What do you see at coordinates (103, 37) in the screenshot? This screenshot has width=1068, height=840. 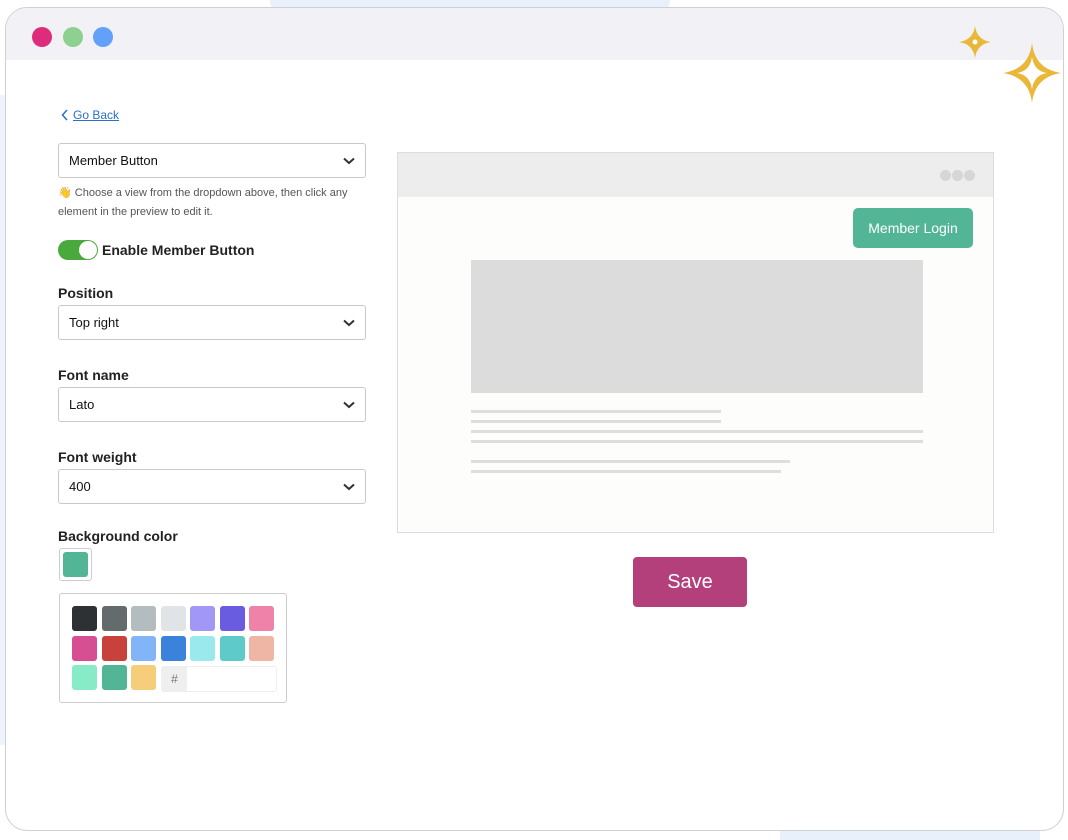 I see `window-maximize-dot` at bounding box center [103, 37].